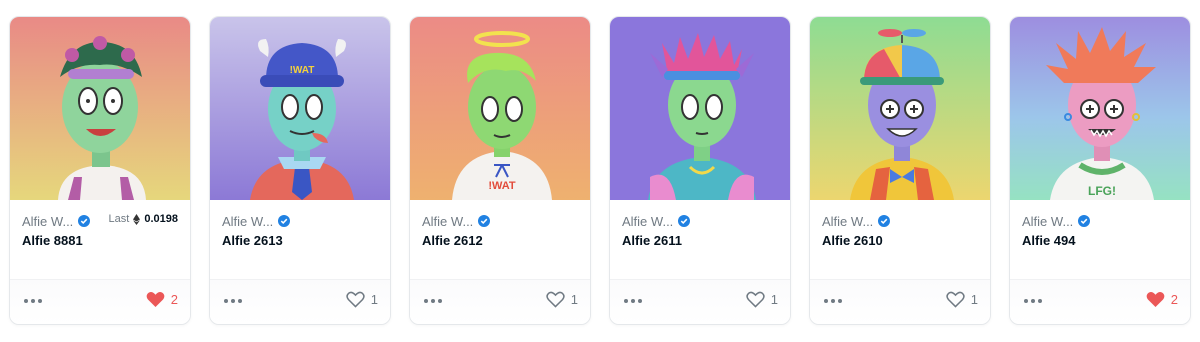  I want to click on nft-card: Alfie W... Alfie 8881 Last 0.0198 2, so click(100, 170).